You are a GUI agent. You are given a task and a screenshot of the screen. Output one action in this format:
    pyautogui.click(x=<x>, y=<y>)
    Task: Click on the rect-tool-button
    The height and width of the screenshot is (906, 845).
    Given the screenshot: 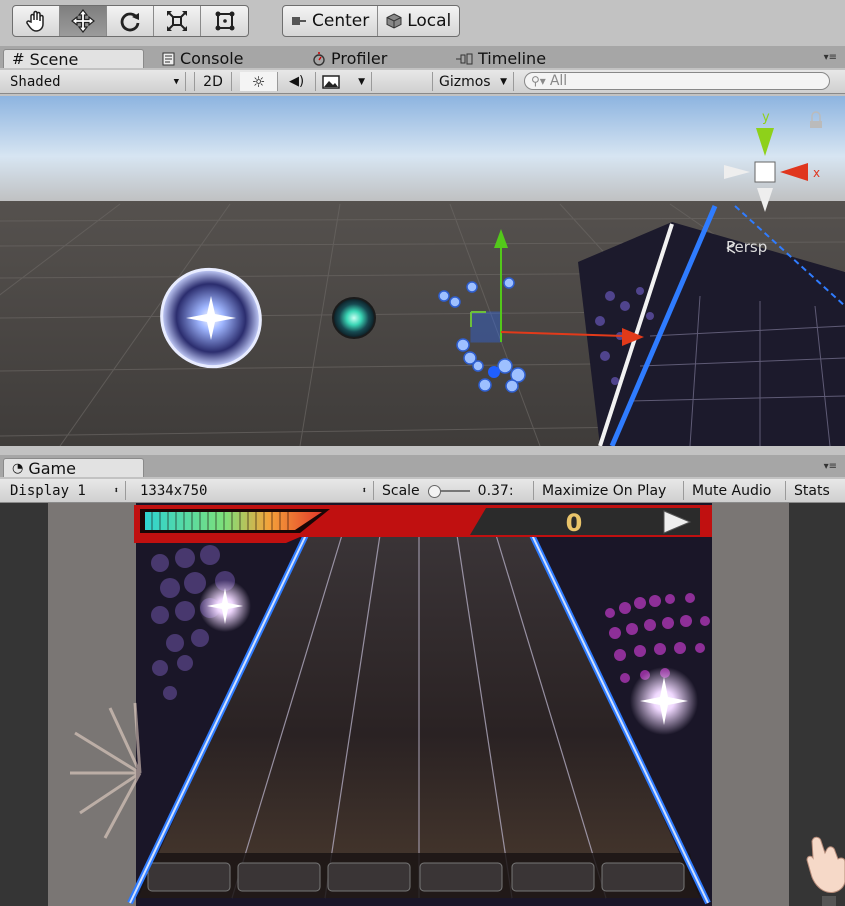 What is the action you would take?
    pyautogui.click(x=224, y=21)
    